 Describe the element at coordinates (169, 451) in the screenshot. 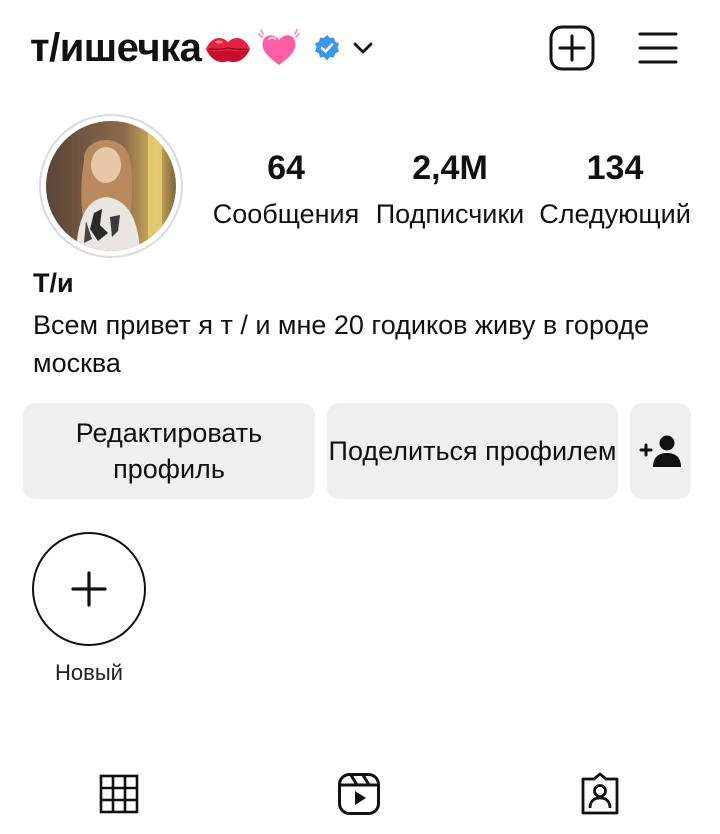

I see `edit-profile-button: Редактировать профиль` at that location.